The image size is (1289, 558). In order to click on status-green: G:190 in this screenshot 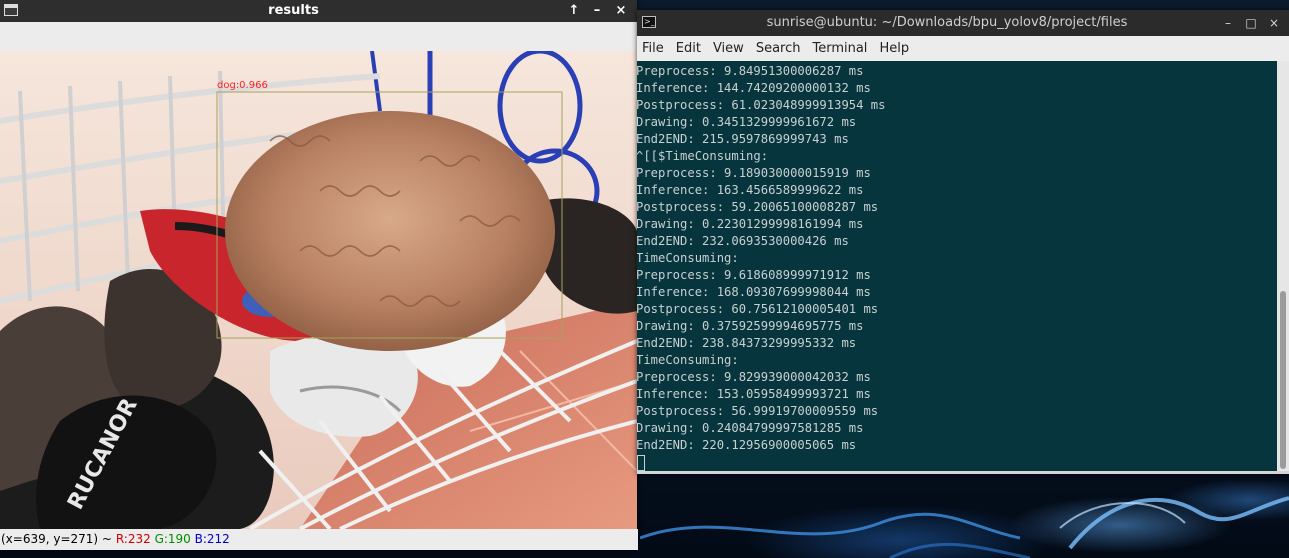, I will do `click(172, 539)`.